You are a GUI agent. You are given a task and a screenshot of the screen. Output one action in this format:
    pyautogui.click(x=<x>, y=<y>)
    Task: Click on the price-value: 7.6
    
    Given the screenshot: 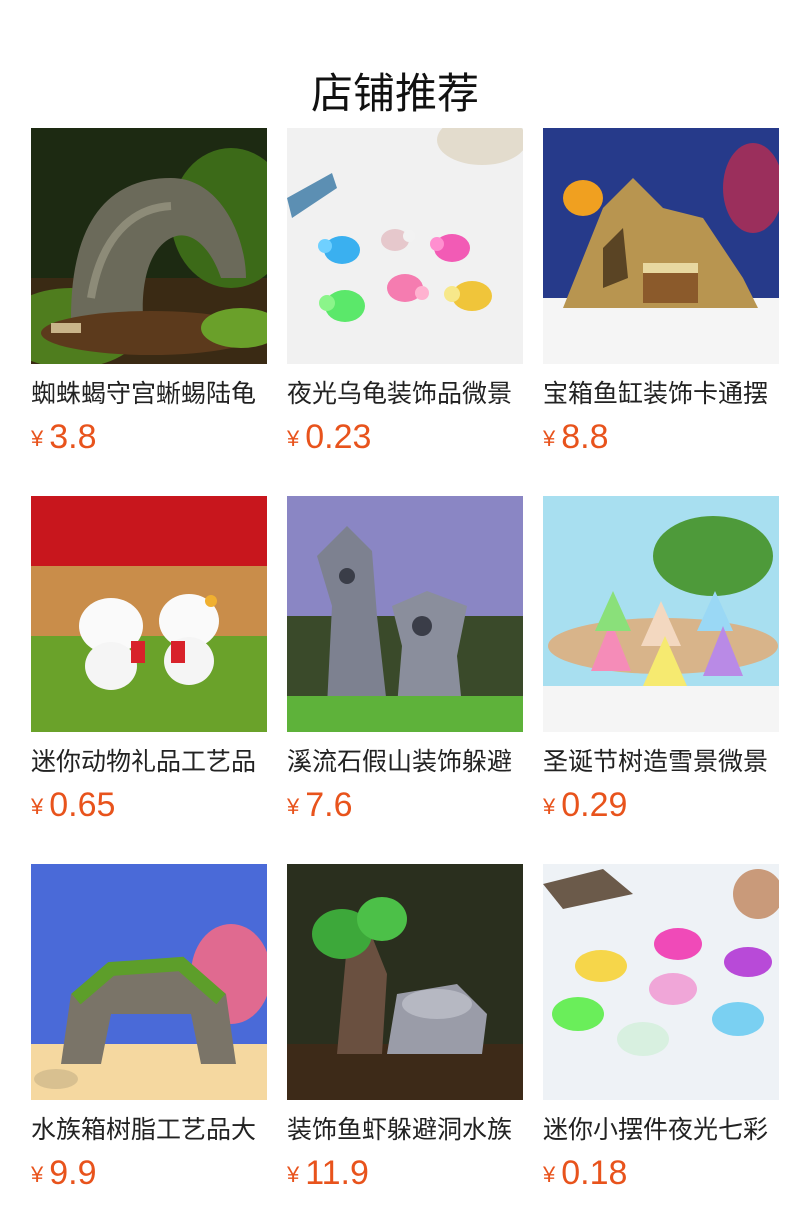 What is the action you would take?
    pyautogui.click(x=329, y=805)
    